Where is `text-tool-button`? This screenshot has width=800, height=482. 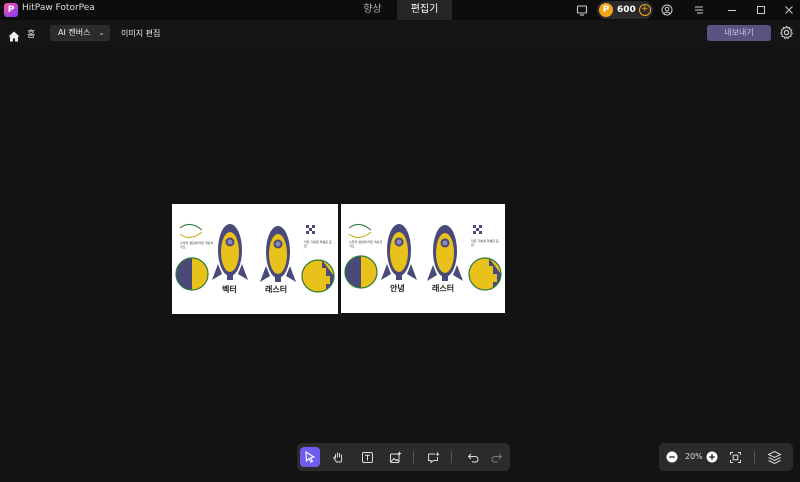 text-tool-button is located at coordinates (367, 457).